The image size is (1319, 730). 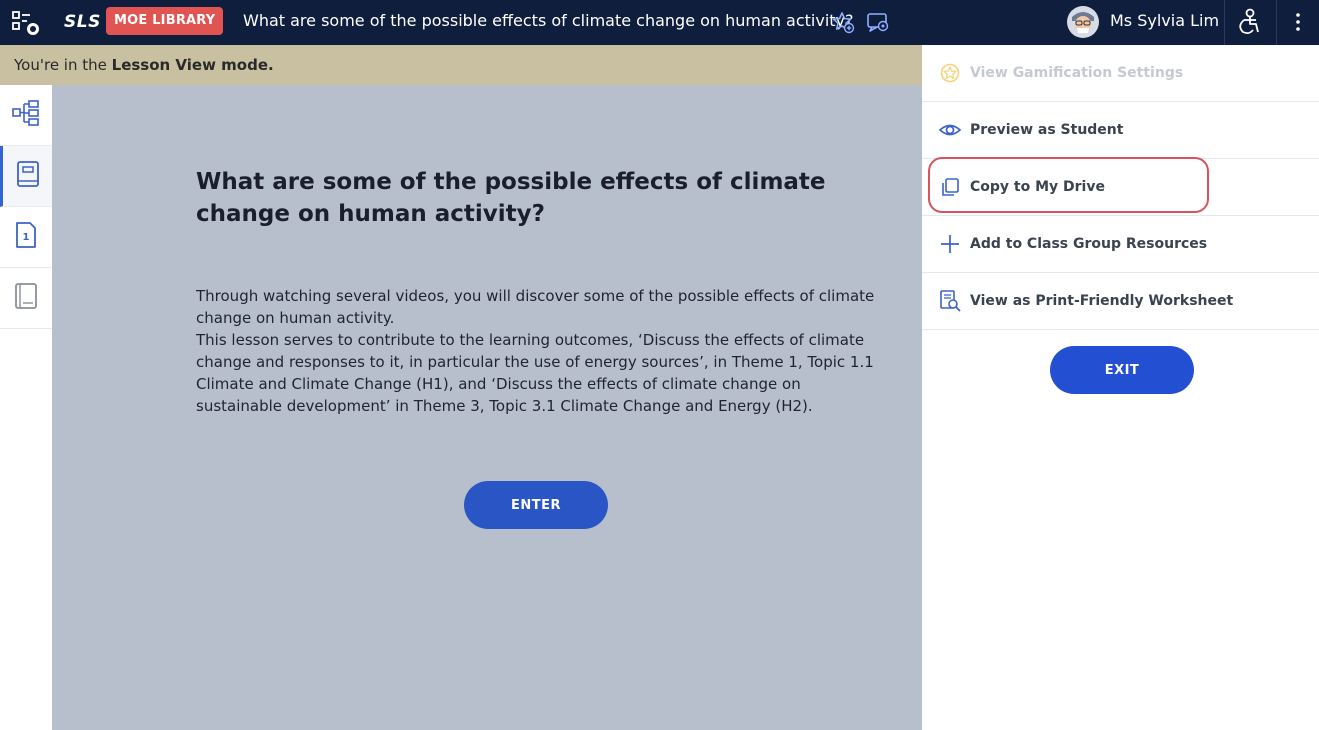 I want to click on worksheet-search-icon, so click(x=950, y=301).